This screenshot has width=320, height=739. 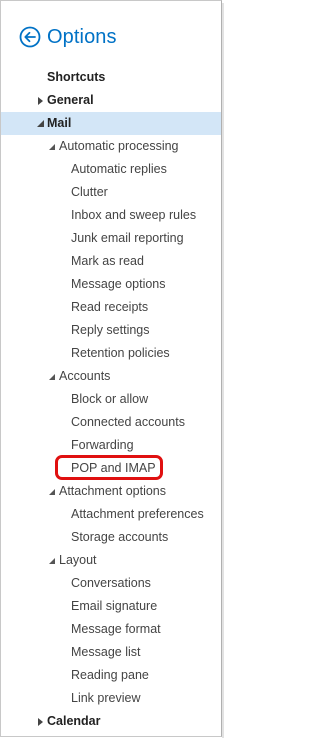 I want to click on nav-item-label: Calendar, so click(x=74, y=721).